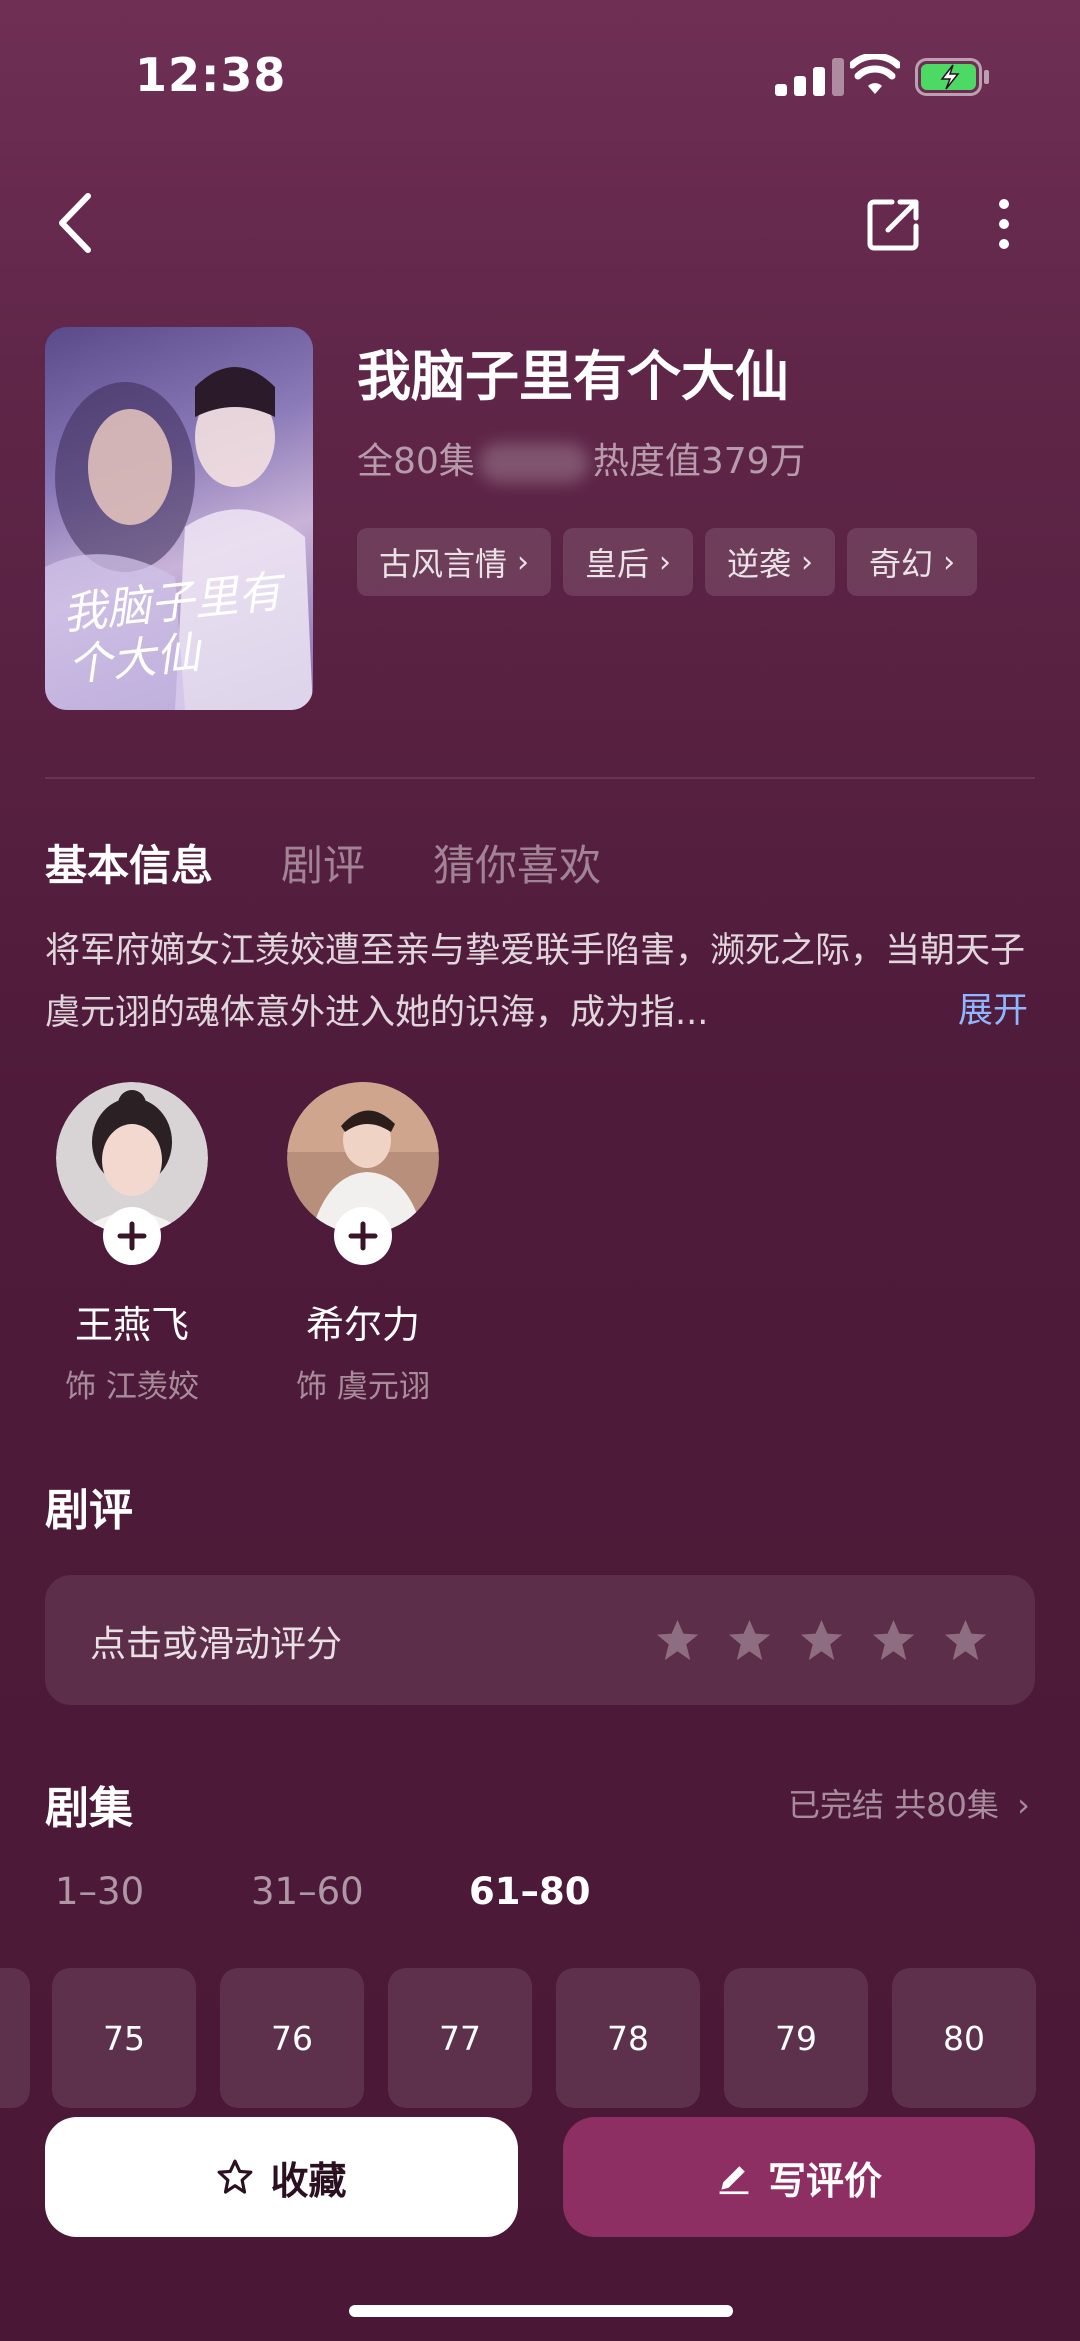 The width and height of the screenshot is (1080, 2341). I want to click on drama-poster: 我脑子里有个大仙, so click(179, 518).